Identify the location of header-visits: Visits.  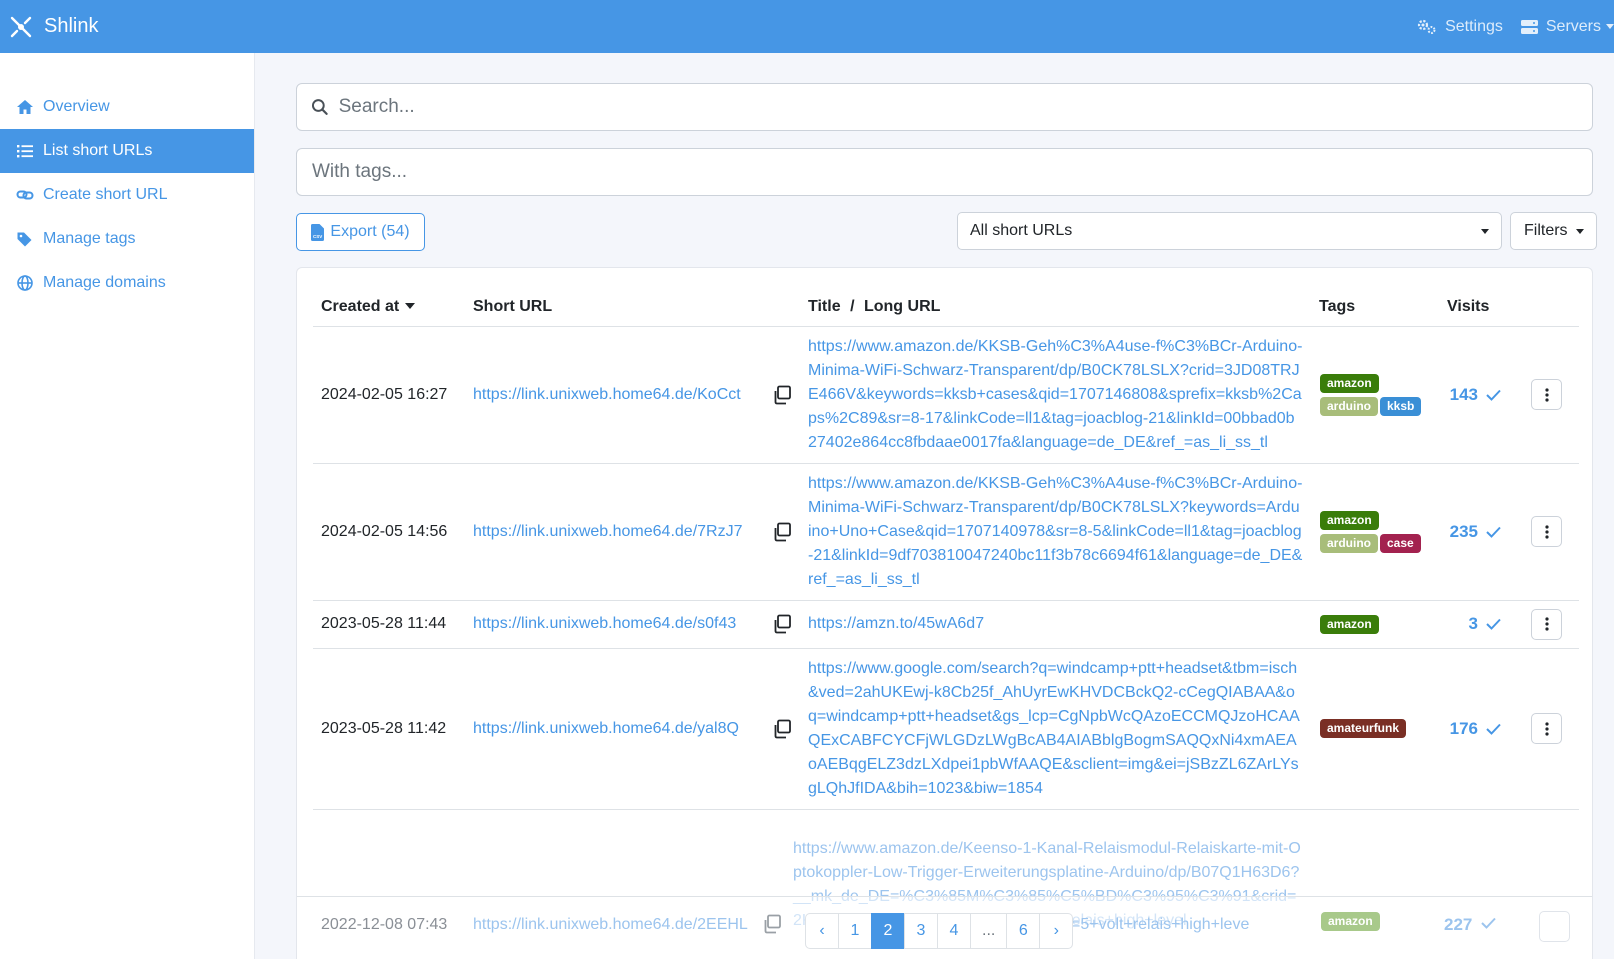
(1474, 303).